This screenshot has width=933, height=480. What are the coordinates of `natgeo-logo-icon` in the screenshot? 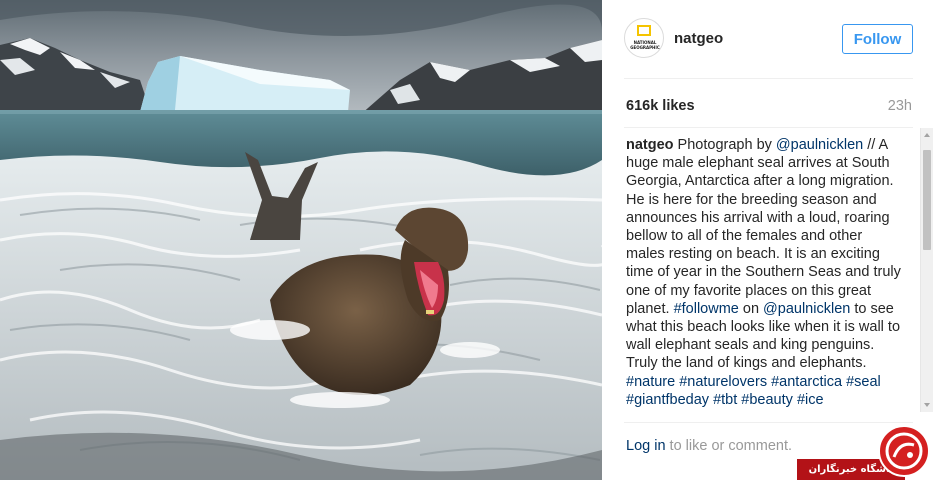 It's located at (644, 30).